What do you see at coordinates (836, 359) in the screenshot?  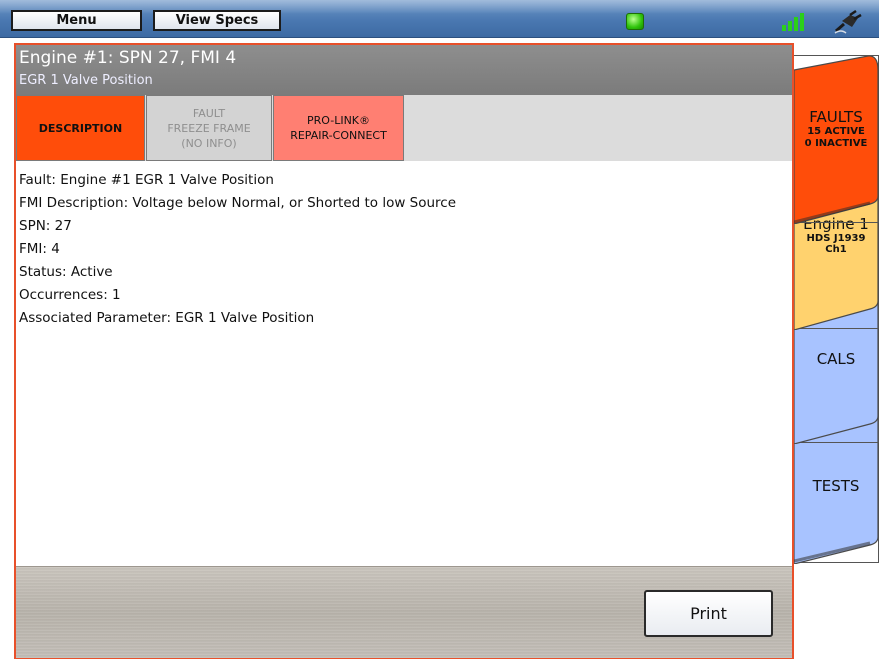 I see `side-tab-cals-label: CALS` at bounding box center [836, 359].